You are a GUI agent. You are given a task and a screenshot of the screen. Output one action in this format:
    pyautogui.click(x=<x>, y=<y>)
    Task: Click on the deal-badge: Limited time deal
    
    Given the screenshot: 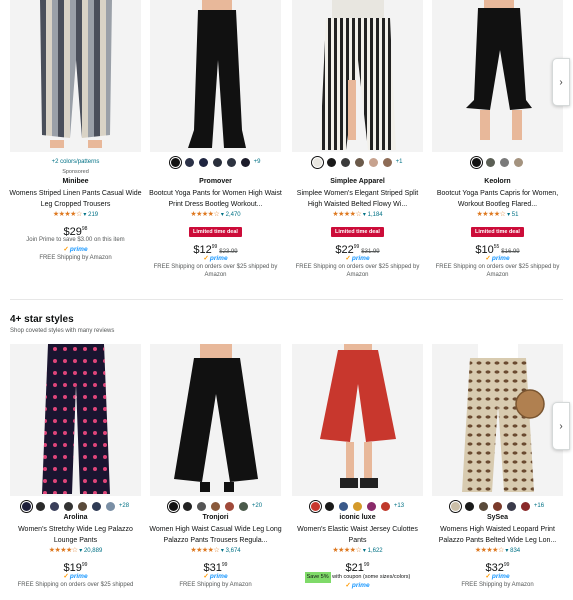 What is the action you would take?
    pyautogui.click(x=357, y=232)
    